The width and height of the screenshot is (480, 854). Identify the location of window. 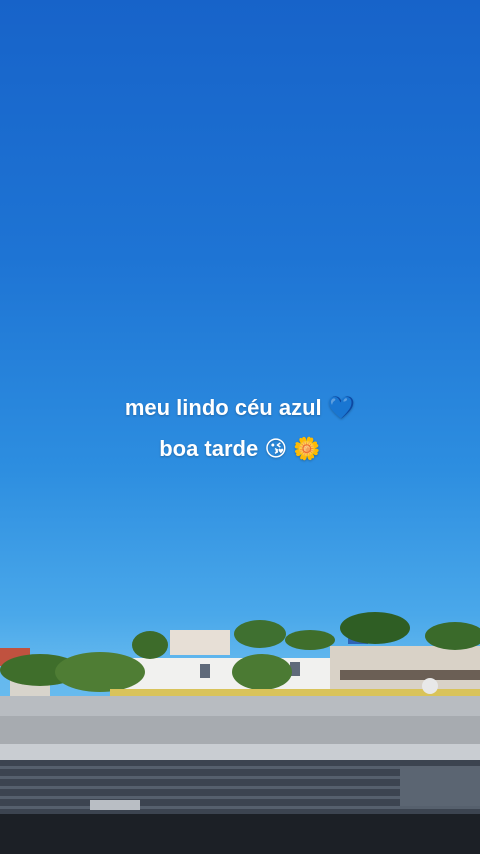
(205, 671).